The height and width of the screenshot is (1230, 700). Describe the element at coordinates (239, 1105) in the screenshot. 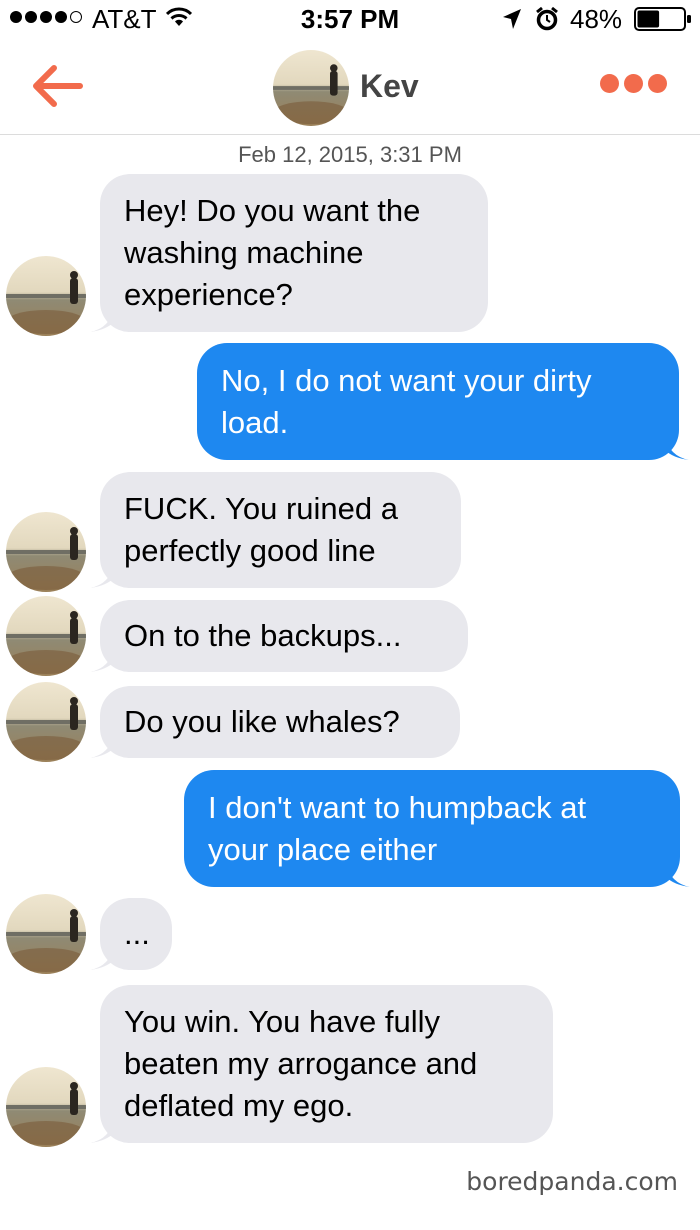

I see `message-text-line: deflated my ego.` at that location.